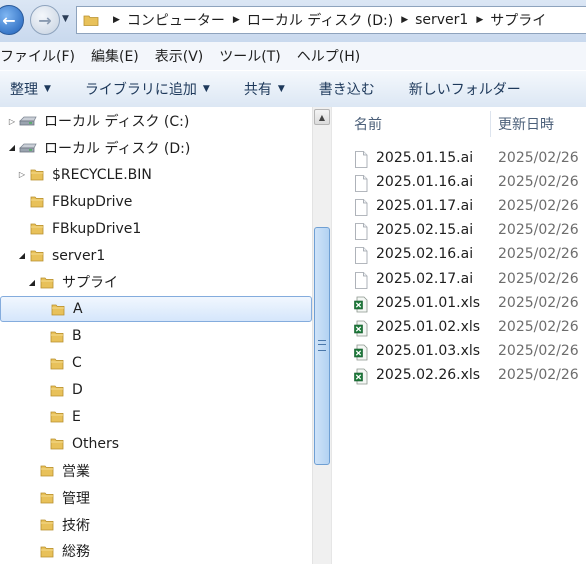 The height and width of the screenshot is (564, 586). What do you see at coordinates (156, 551) in the screenshot?
I see `tree-item: 総務` at bounding box center [156, 551].